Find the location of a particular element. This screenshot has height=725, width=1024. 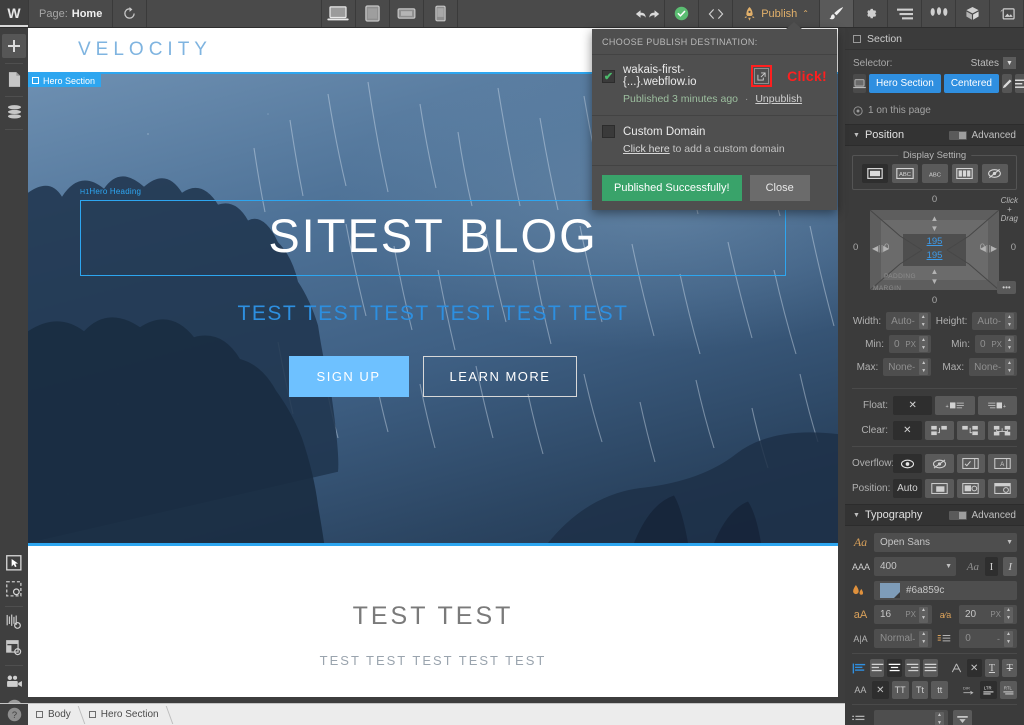

device-desktop is located at coordinates (339, 13).